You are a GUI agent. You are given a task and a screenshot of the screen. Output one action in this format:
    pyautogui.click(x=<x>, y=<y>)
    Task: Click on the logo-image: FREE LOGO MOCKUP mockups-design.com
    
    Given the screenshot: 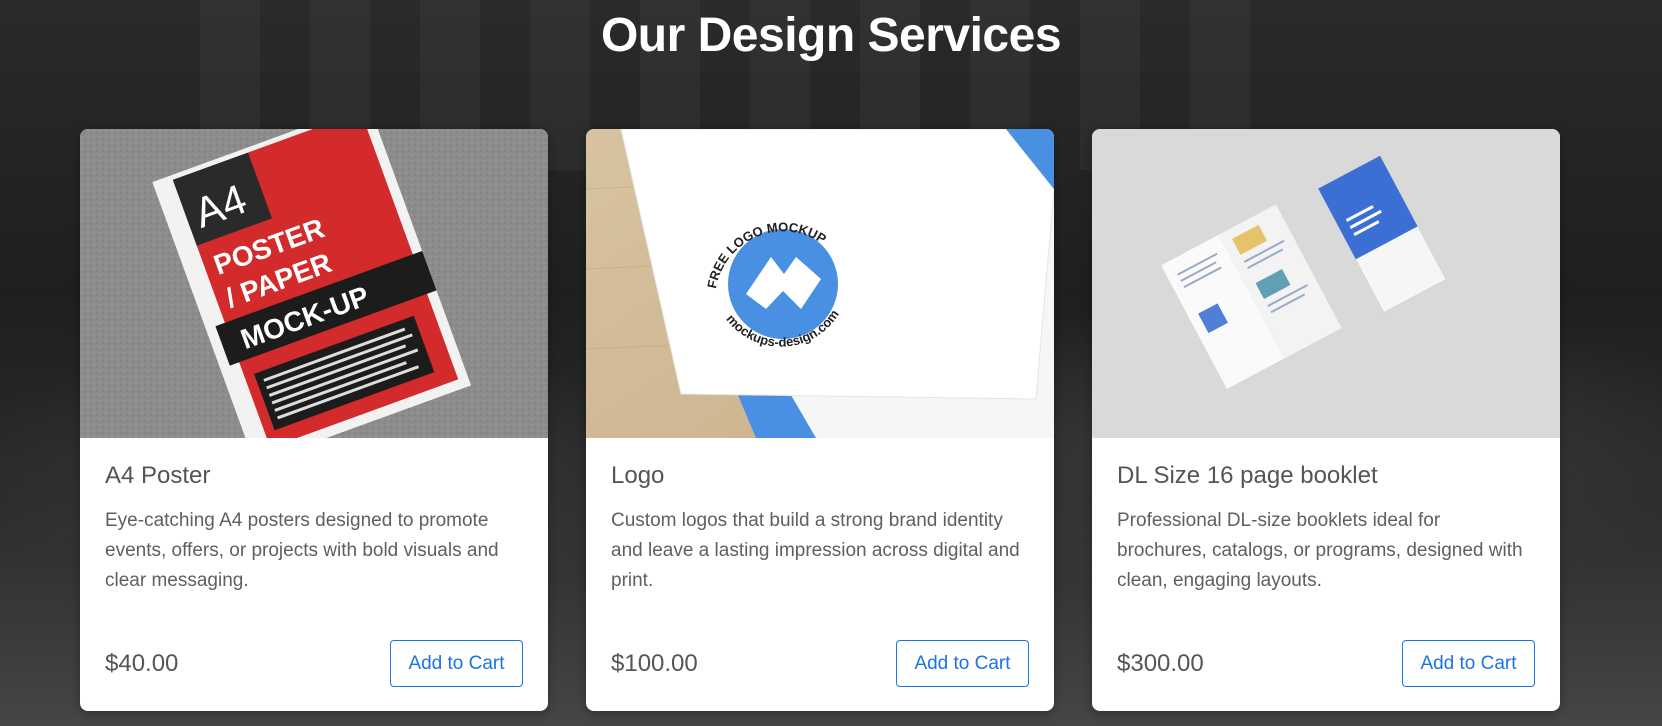 What is the action you would take?
    pyautogui.click(x=820, y=283)
    